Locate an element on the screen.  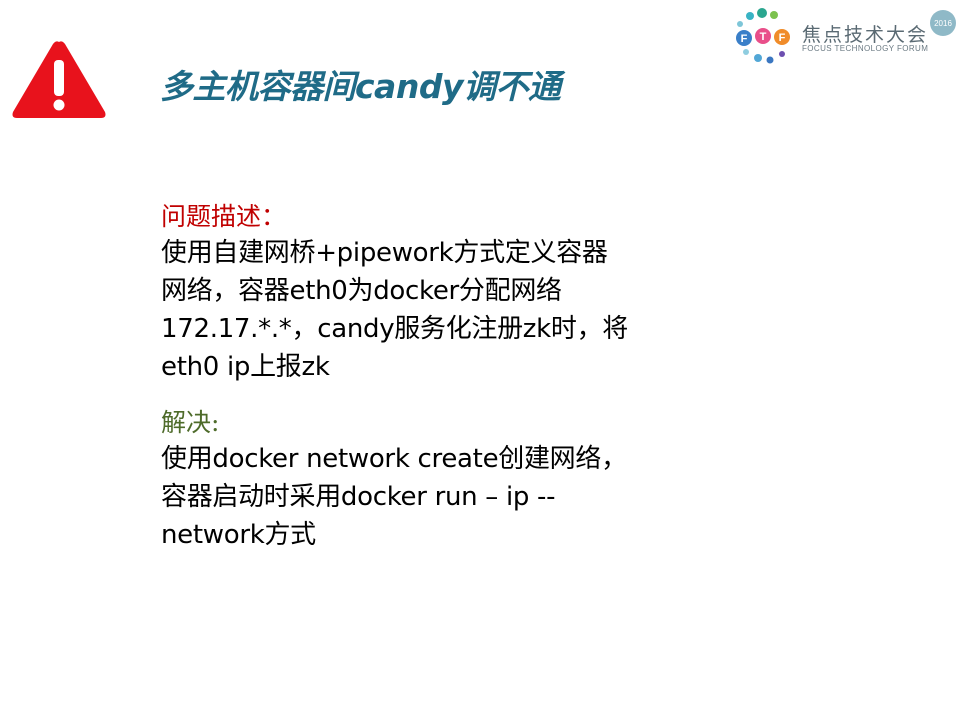
ftf-logo-icon: F T F is located at coordinates (763, 36).